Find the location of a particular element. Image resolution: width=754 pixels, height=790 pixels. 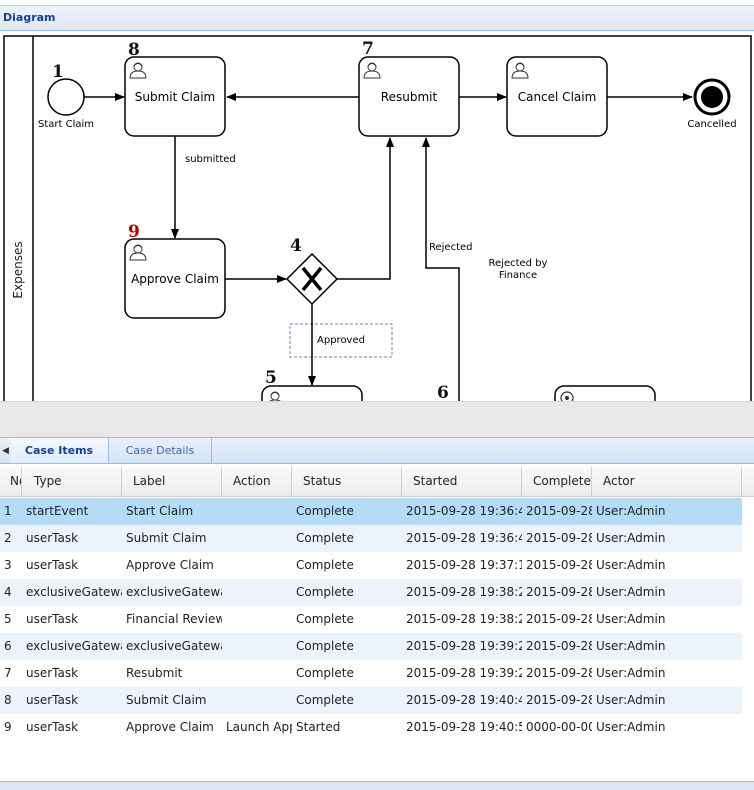

bottom-bar is located at coordinates (377, 785).